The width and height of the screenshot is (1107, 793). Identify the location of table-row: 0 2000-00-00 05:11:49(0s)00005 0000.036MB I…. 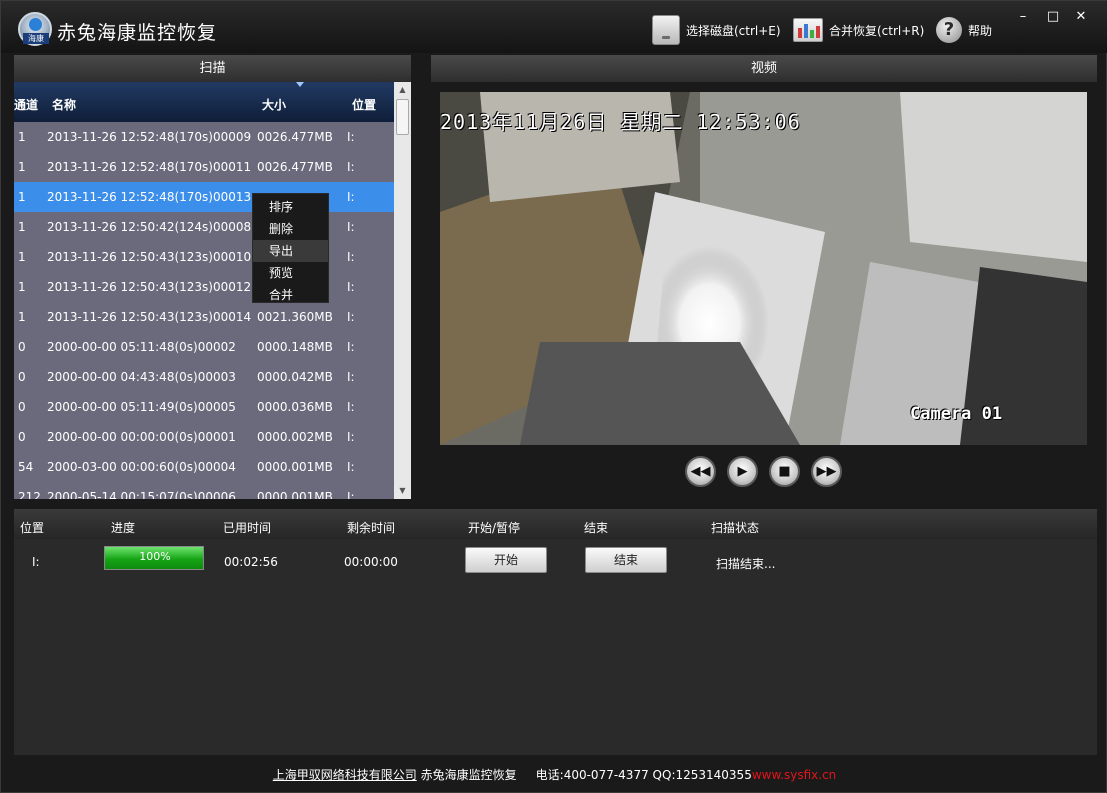
(204, 407).